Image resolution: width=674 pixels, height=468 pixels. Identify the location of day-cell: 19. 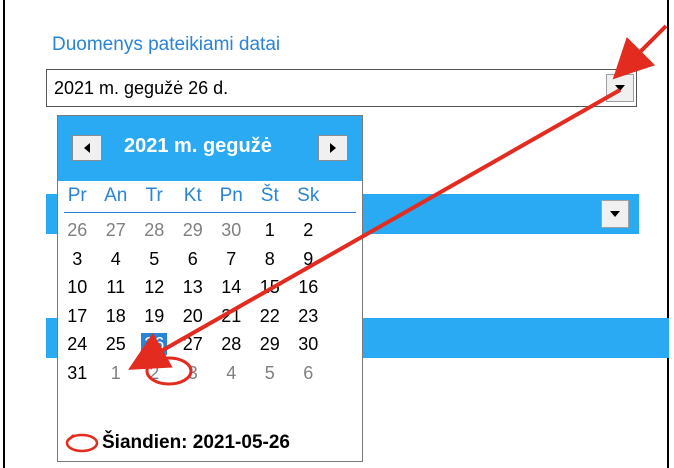
(154, 316).